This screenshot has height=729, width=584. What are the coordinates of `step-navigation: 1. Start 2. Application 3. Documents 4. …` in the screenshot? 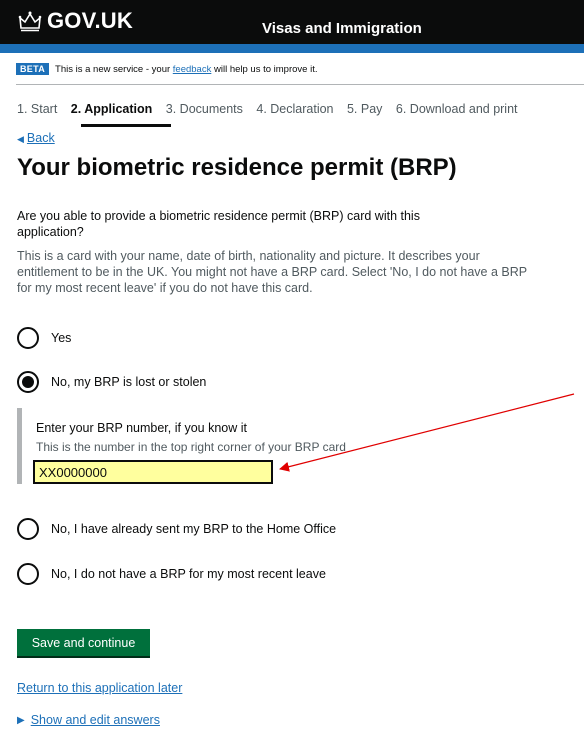 It's located at (272, 109).